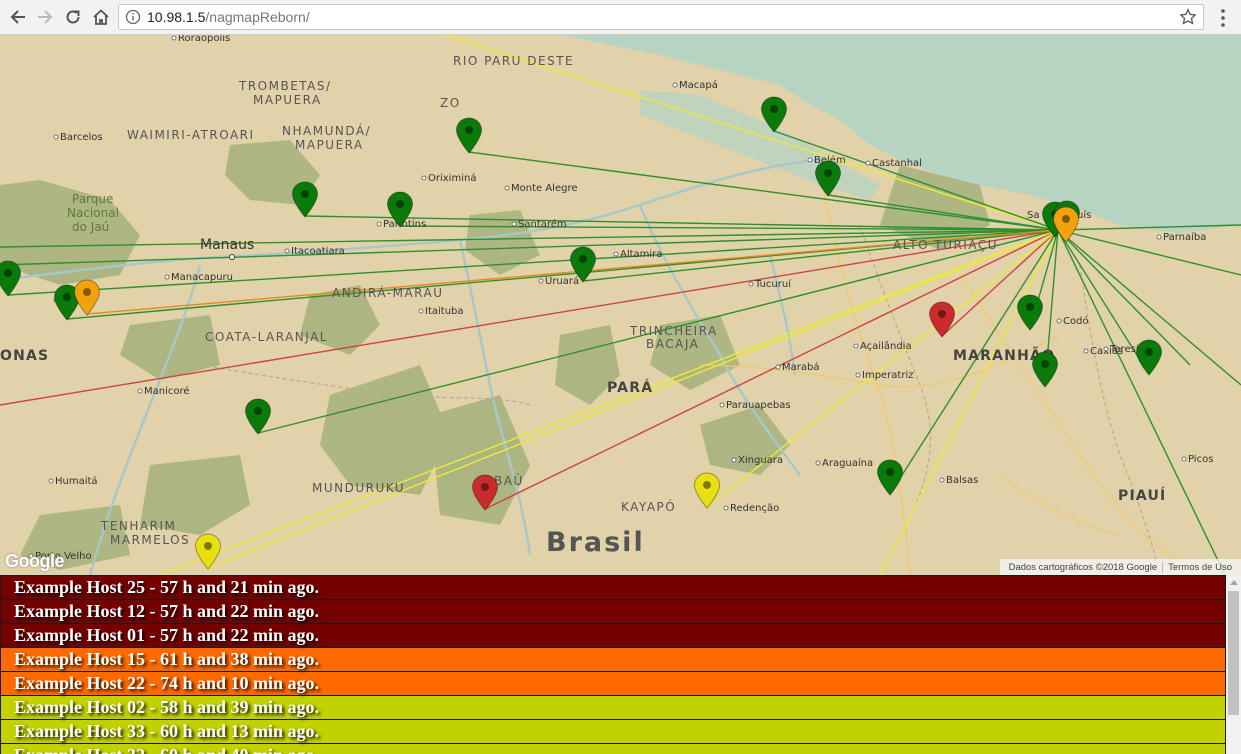  Describe the element at coordinates (450, 103) in the screenshot. I see `region-label: ZO` at that location.